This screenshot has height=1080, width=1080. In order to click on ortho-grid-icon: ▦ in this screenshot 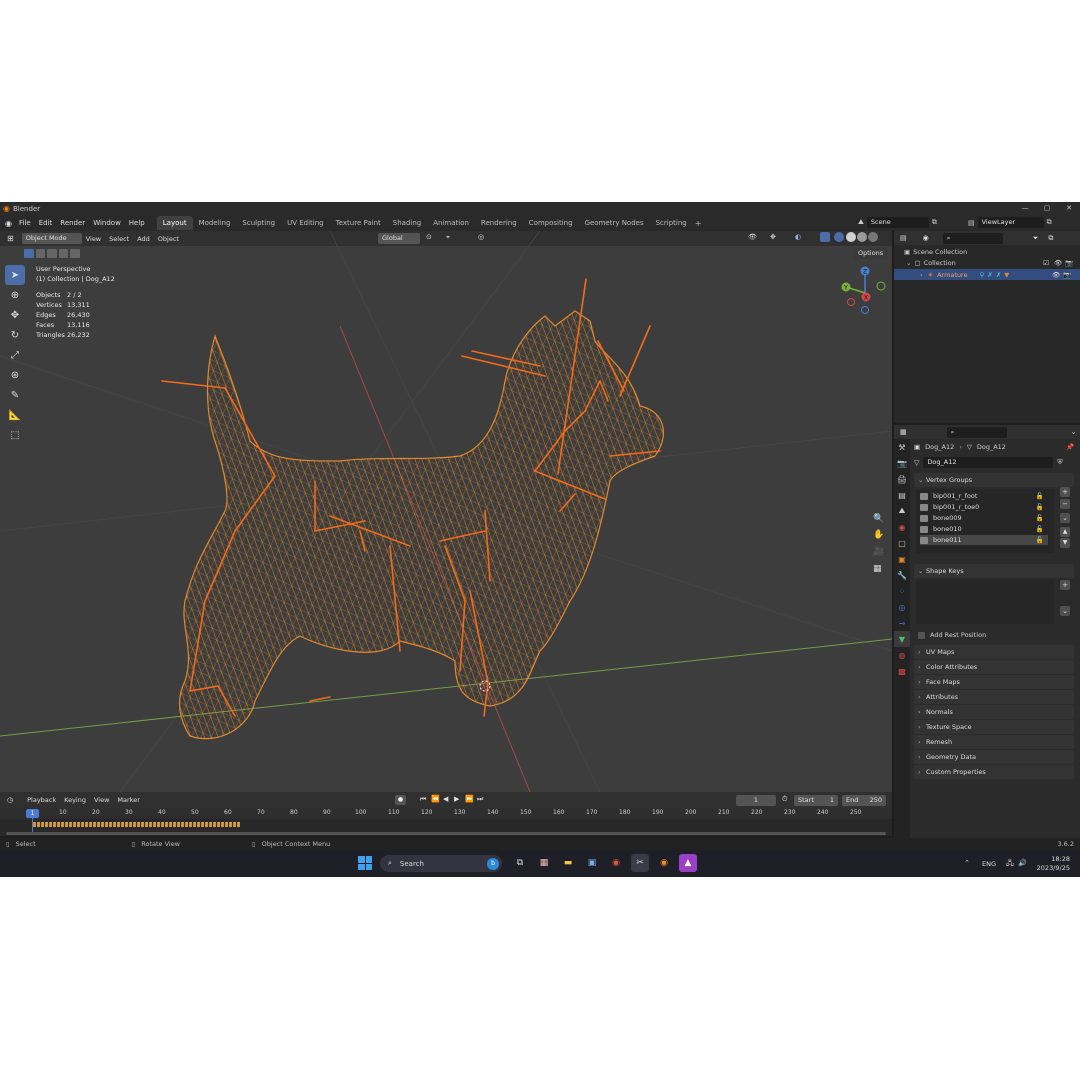, I will do `click(877, 569)`.